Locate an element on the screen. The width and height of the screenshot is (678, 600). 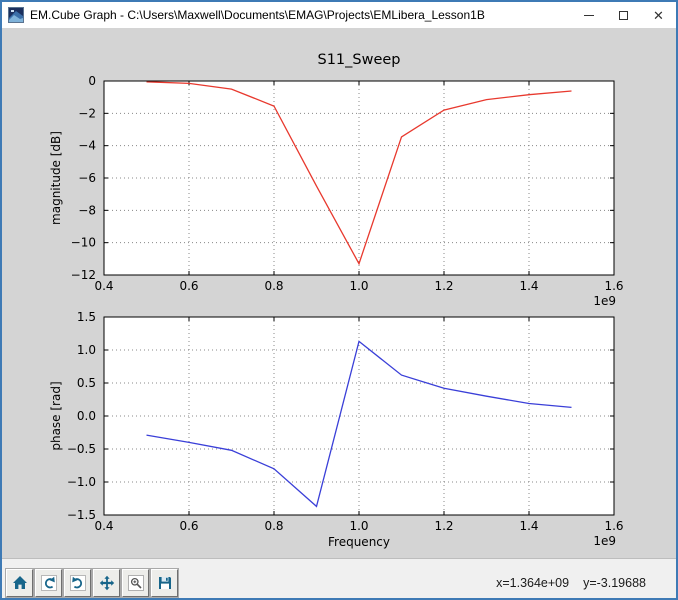
home-icon is located at coordinates (19, 582).